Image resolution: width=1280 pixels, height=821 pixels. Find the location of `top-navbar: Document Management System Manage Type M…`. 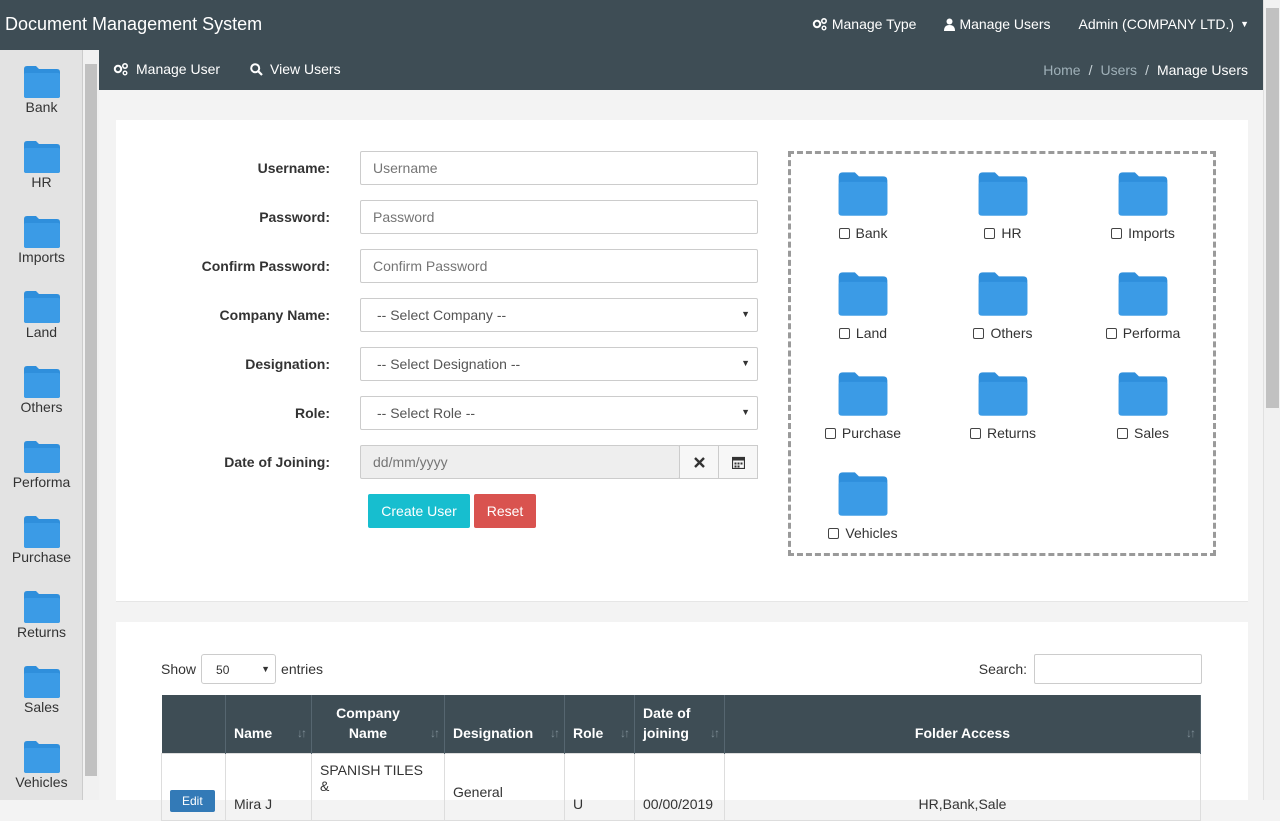

top-navbar: Document Management System Manage Type M… is located at coordinates (631, 25).